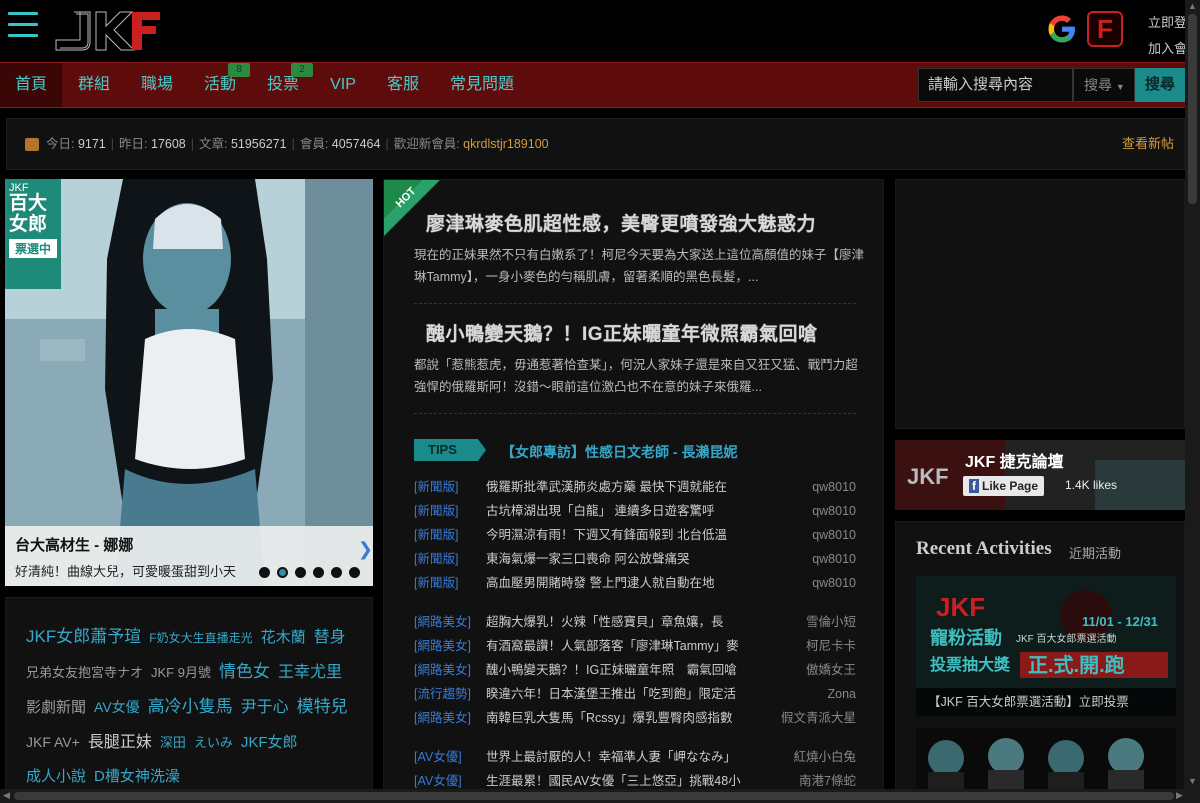 This screenshot has height=803, width=1200. Describe the element at coordinates (1192, 394) in the screenshot. I see `vertical-scrollbar: ▲ ▼` at that location.